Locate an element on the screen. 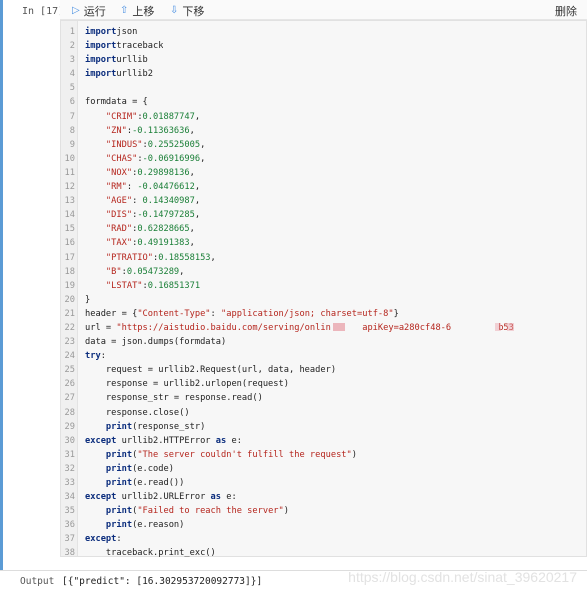 The width and height of the screenshot is (587, 593). line-content: "DIS":-0.14797285, is located at coordinates (137, 215).